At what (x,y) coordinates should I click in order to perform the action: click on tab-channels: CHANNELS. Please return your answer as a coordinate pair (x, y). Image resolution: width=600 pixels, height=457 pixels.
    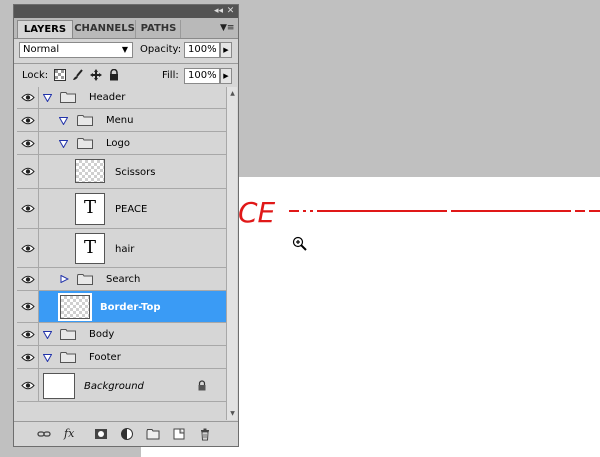
    Looking at the image, I should click on (105, 29).